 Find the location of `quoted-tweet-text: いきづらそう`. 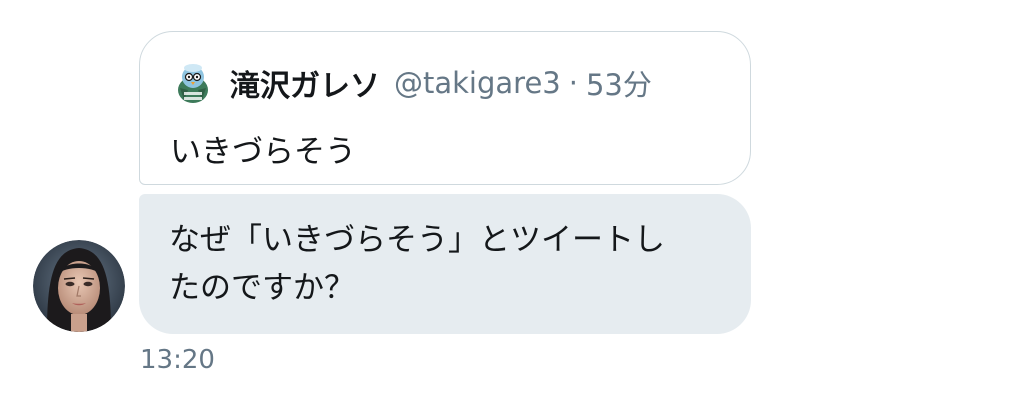

quoted-tweet-text: いきづらそう is located at coordinates (263, 152).